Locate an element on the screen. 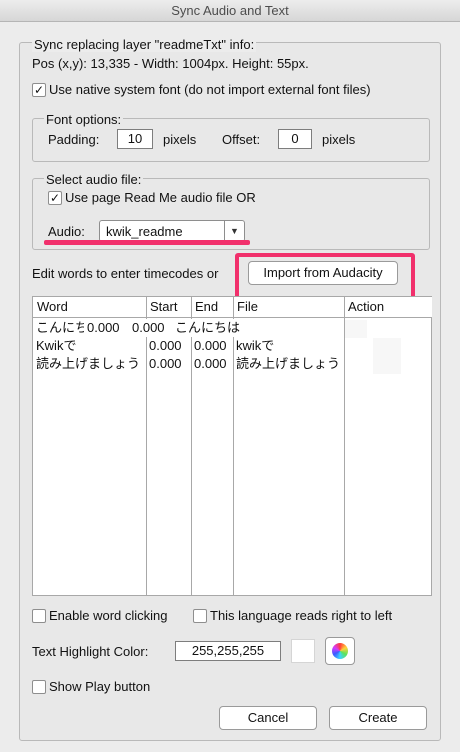 The height and width of the screenshot is (752, 460). table-cell-file: kwikで is located at coordinates (289, 346).